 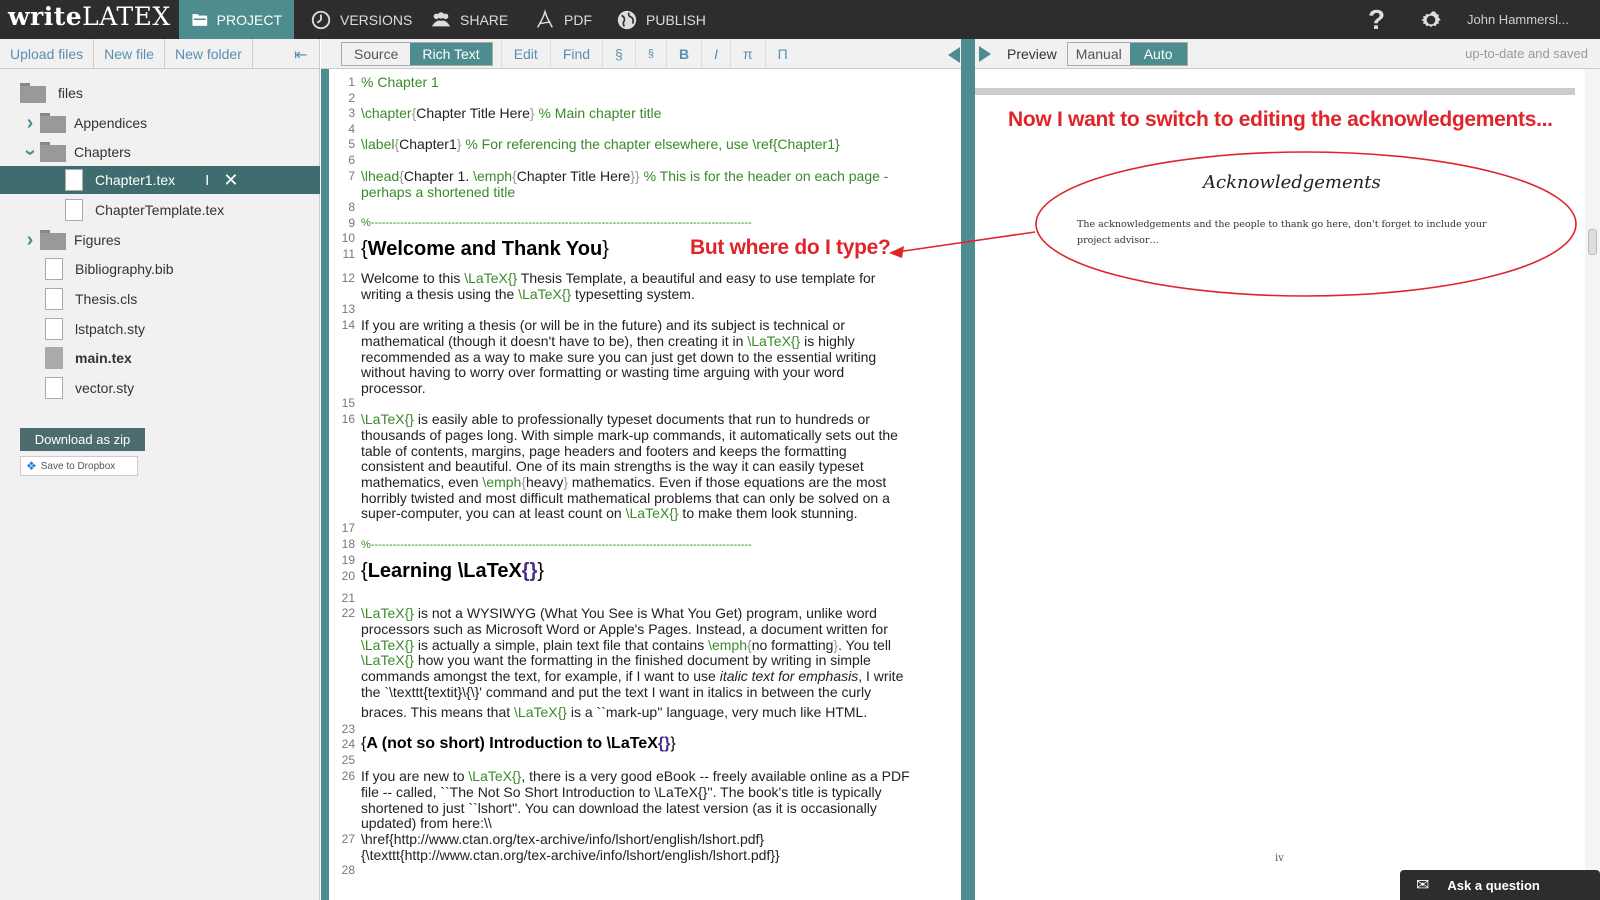 I want to click on subsection-button: §, so click(x=650, y=53).